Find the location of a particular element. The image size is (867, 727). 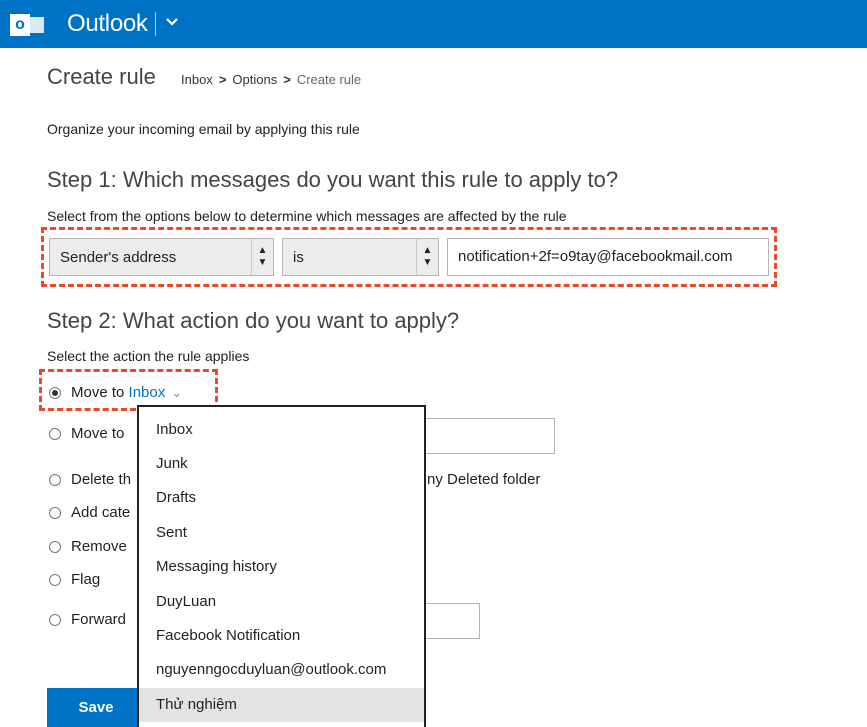

folder-option: Facebook Notification is located at coordinates (281, 636).